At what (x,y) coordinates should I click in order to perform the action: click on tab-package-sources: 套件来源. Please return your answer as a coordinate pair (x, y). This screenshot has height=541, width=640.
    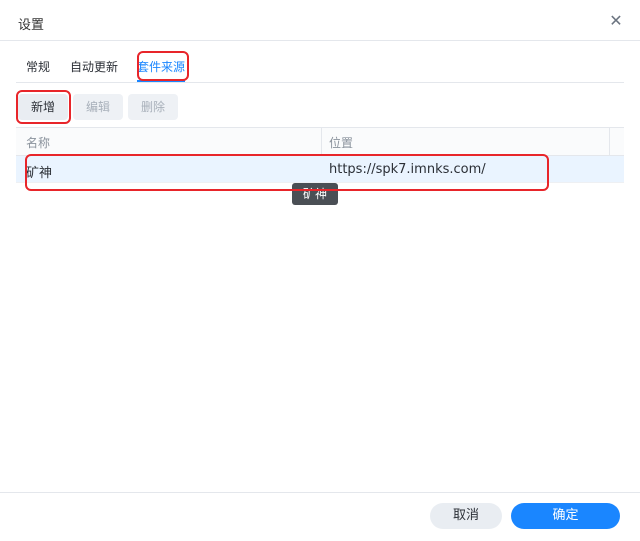
    Looking at the image, I should click on (161, 66).